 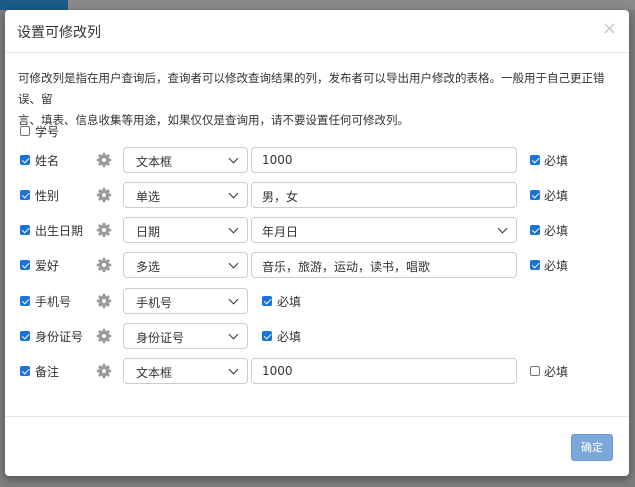 What do you see at coordinates (53, 302) in the screenshot?
I see `field-label: 手机号` at bounding box center [53, 302].